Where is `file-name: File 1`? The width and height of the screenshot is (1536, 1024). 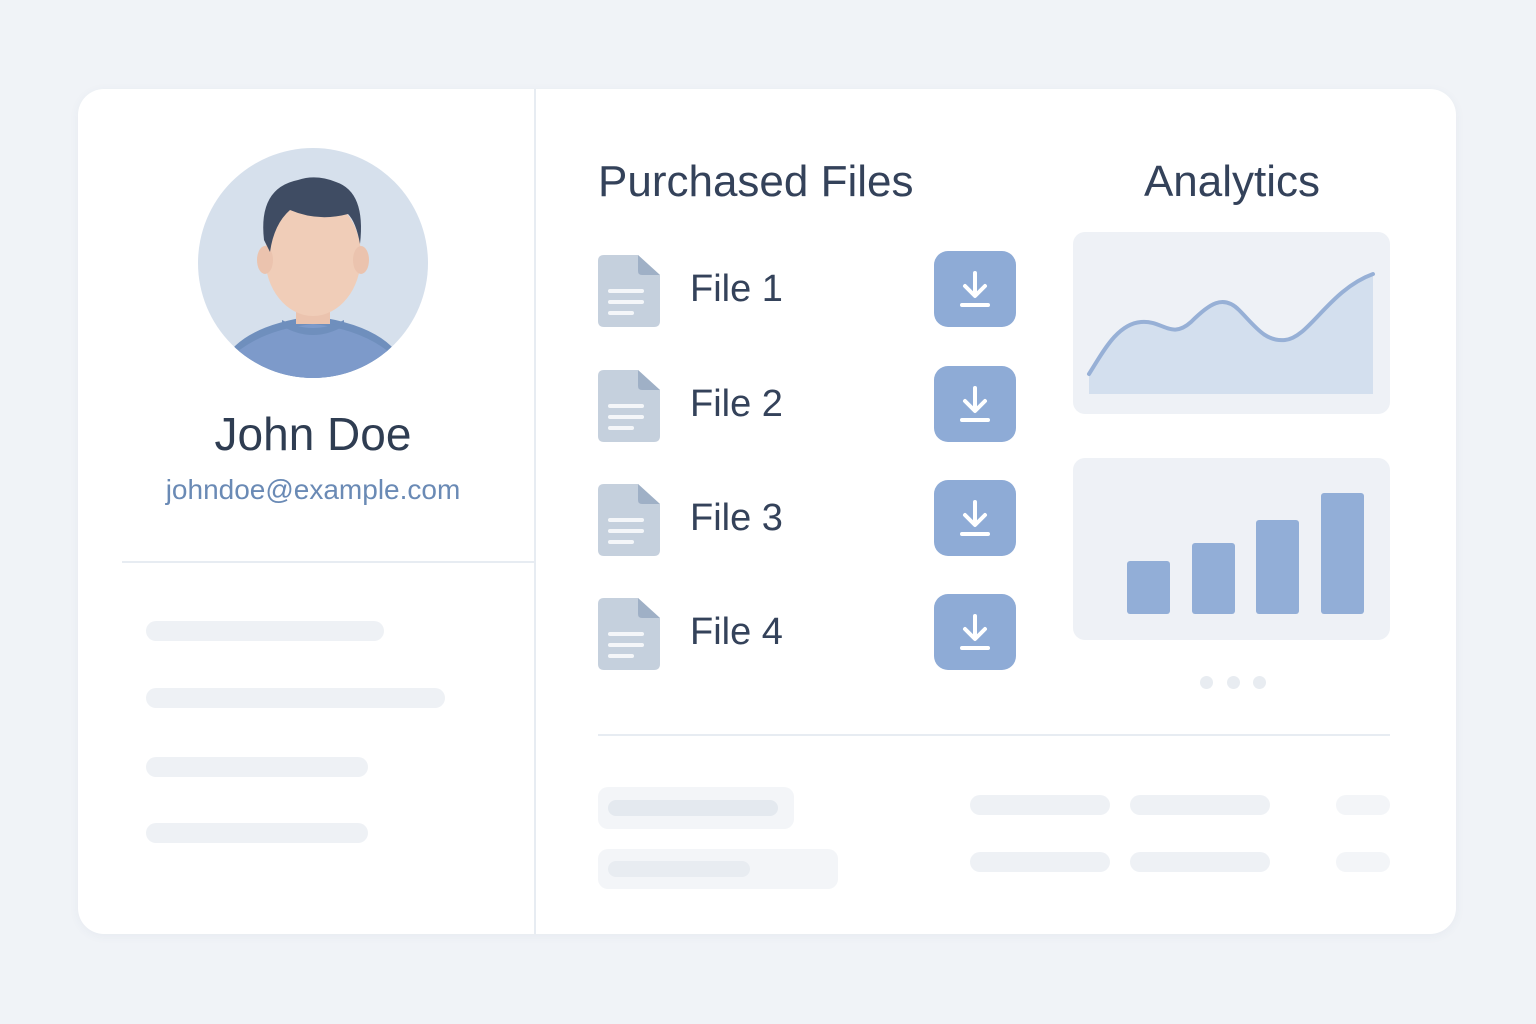
file-name: File 1 is located at coordinates (736, 289).